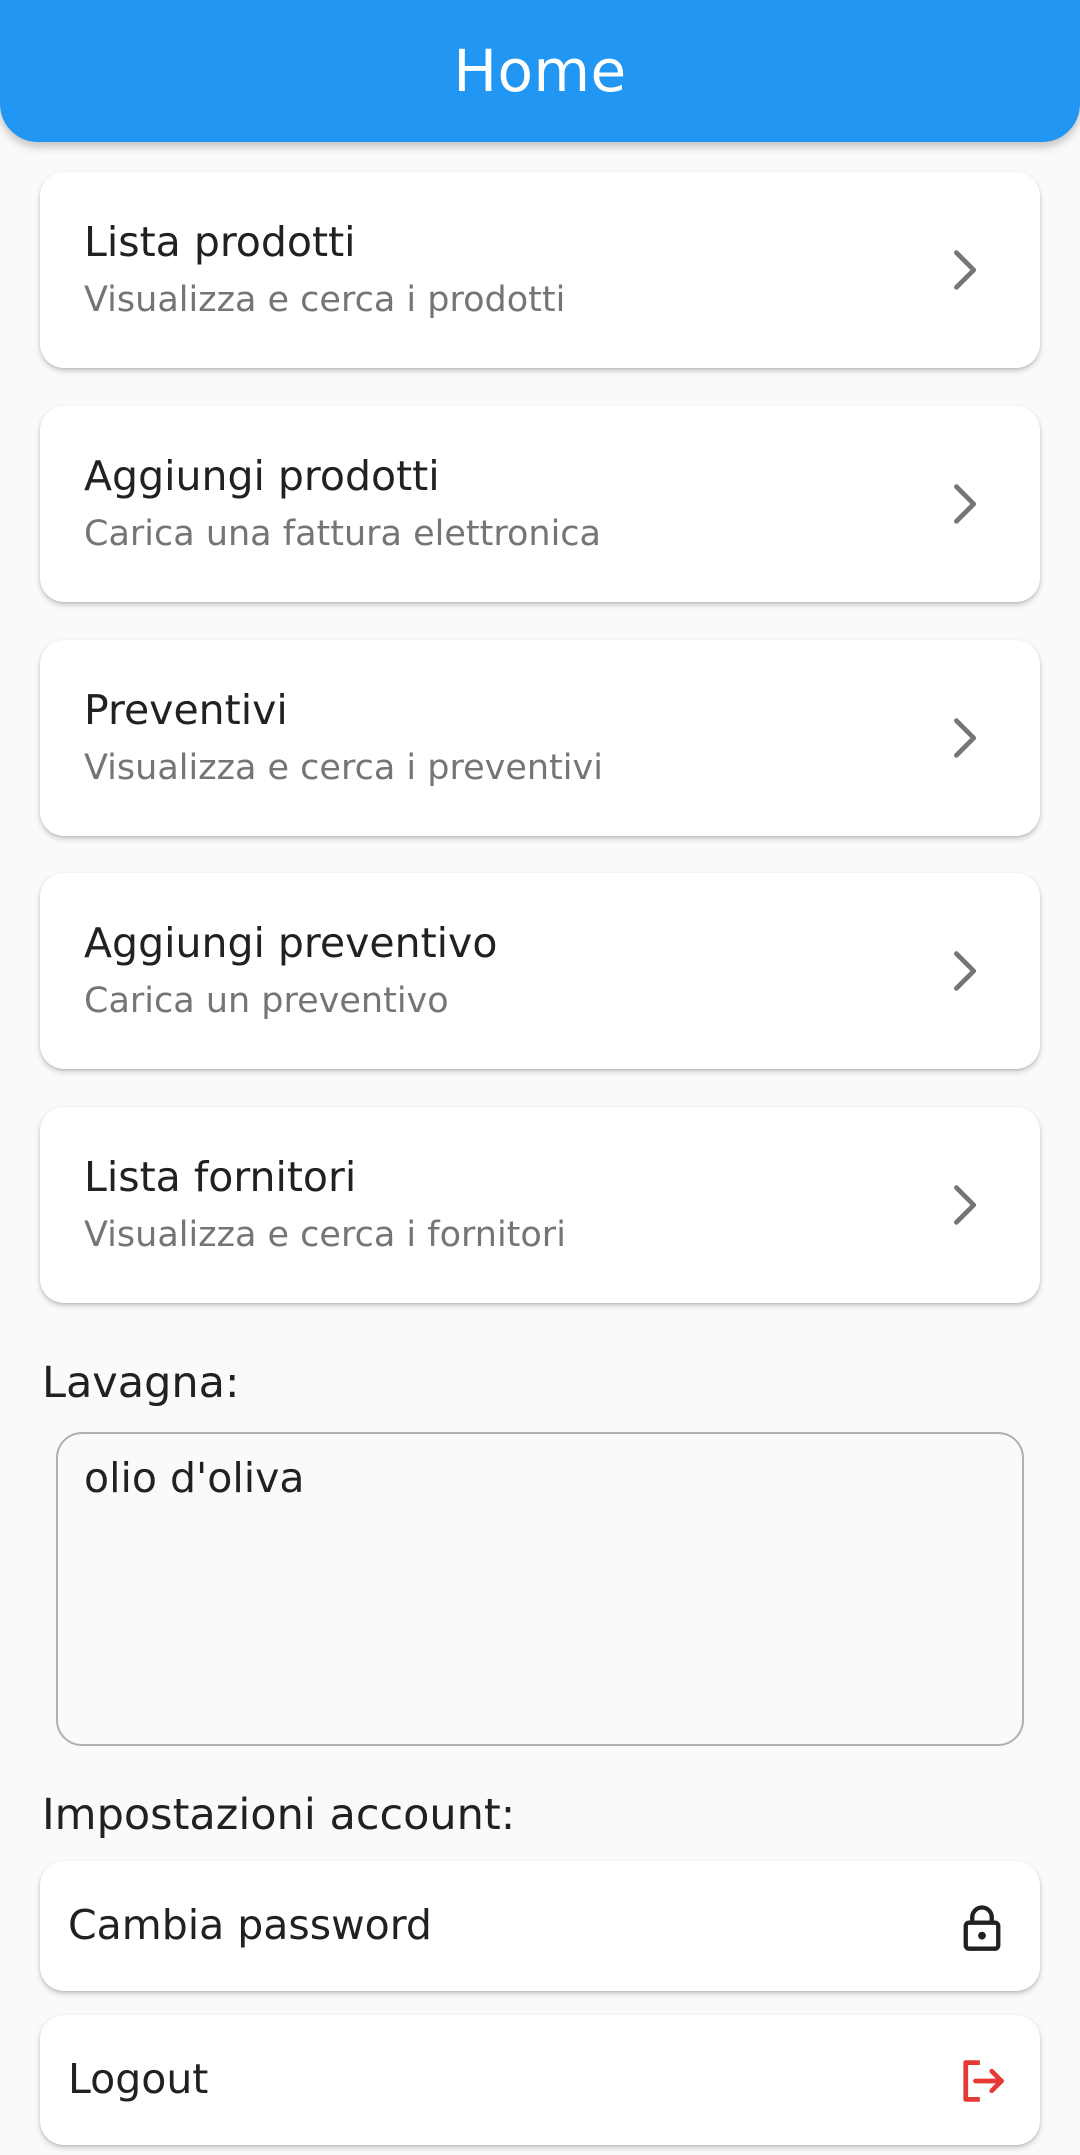  Describe the element at coordinates (325, 300) in the screenshot. I see `menu-item-subtitle: Visualizza e cerca i prodotti` at that location.